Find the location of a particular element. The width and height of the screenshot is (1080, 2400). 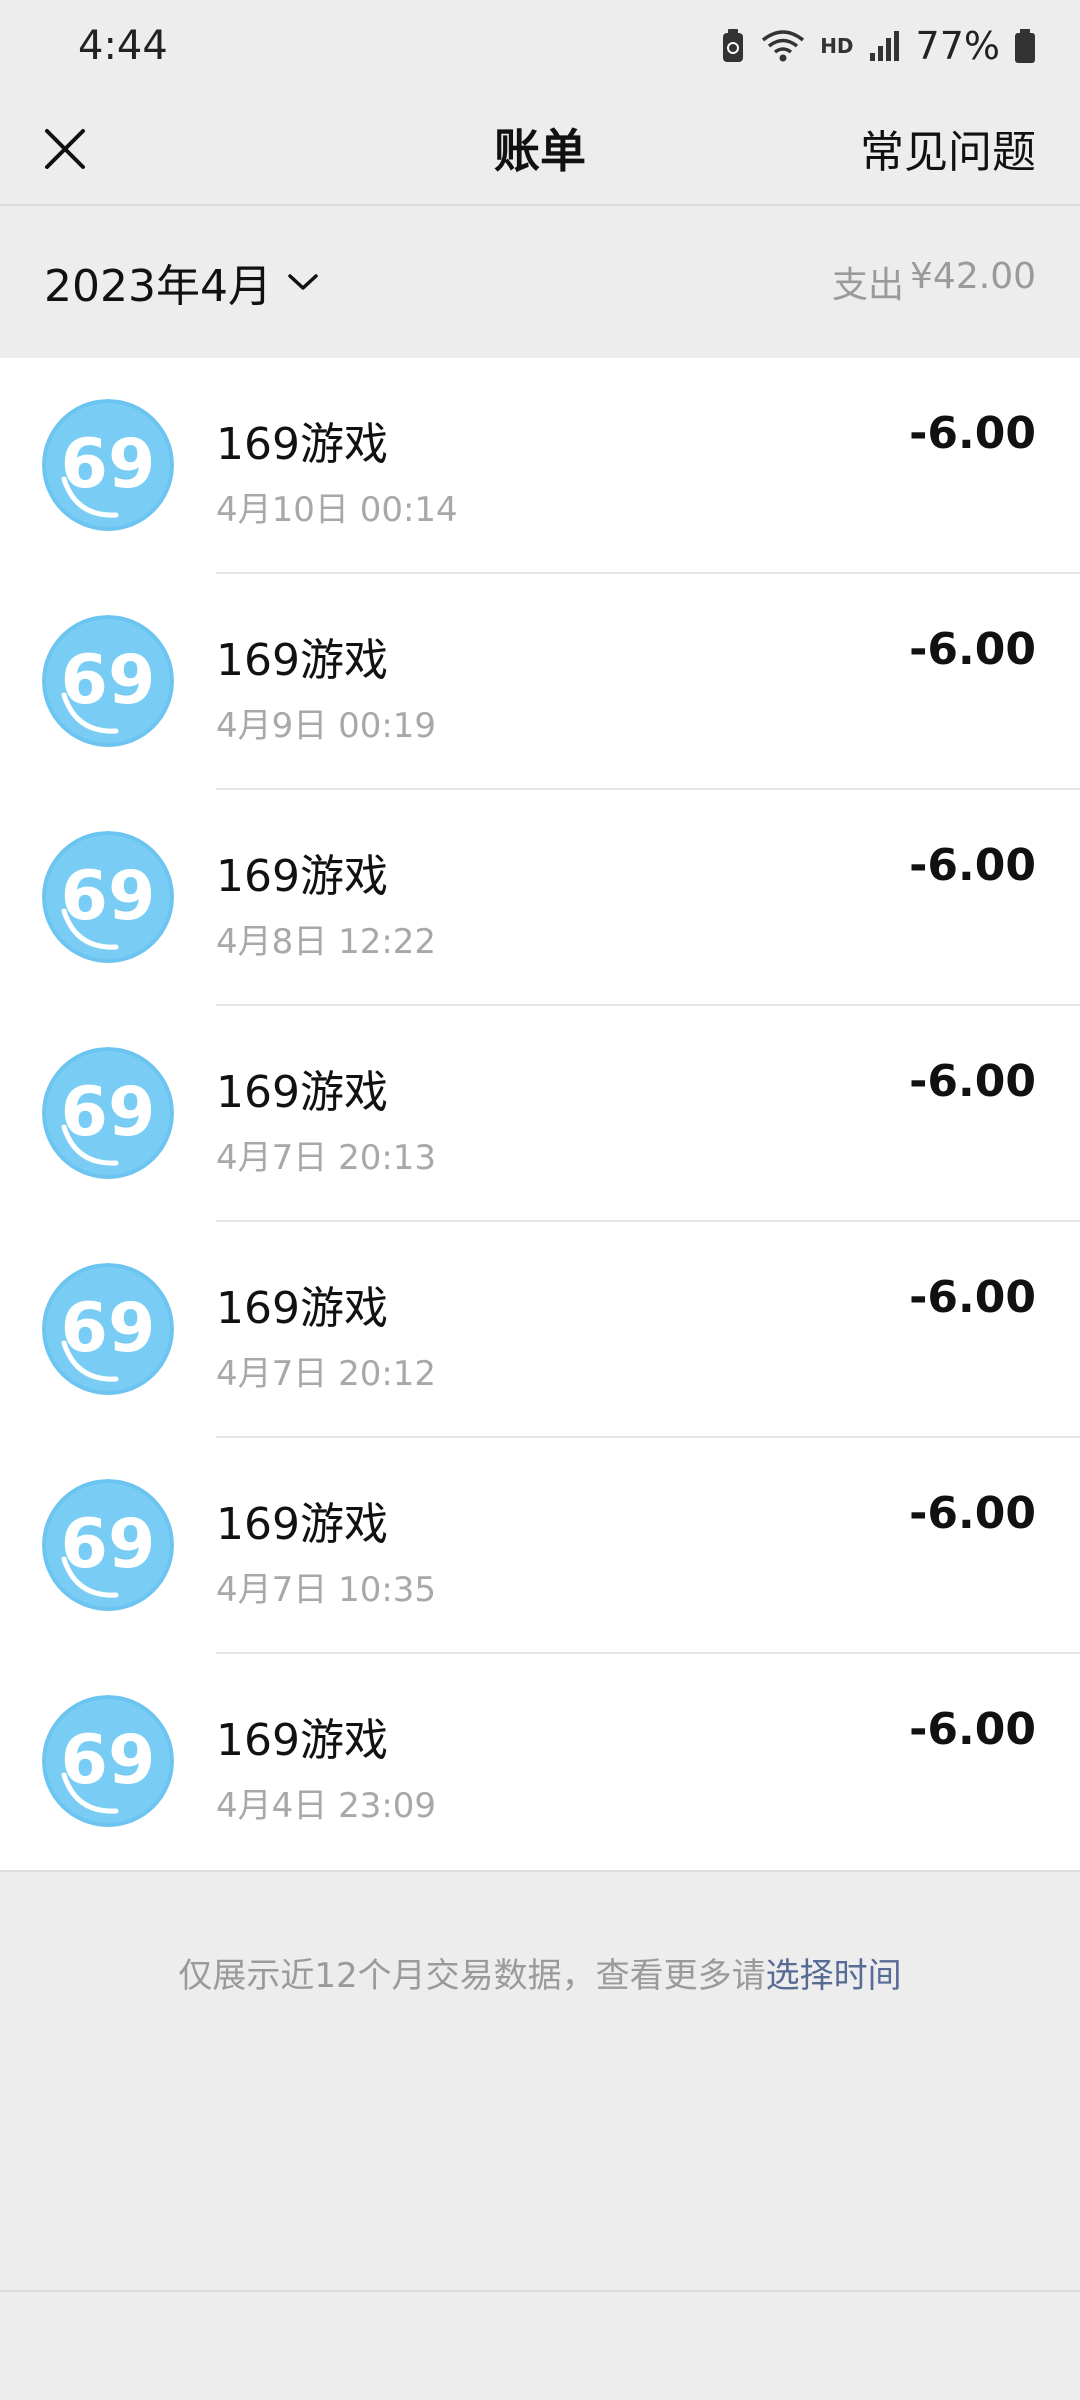

transaction-time: 4月4日 23:09 is located at coordinates (326, 1806).